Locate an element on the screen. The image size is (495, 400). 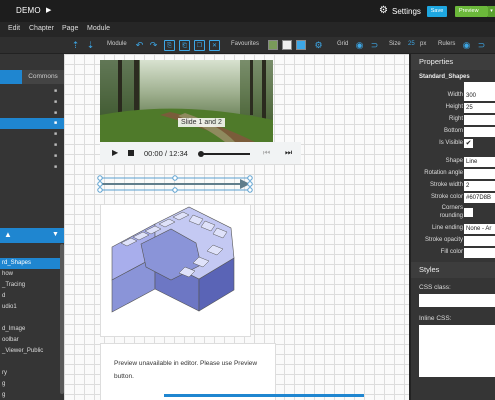
favourites-label: Favourites is located at coordinates (245, 44).